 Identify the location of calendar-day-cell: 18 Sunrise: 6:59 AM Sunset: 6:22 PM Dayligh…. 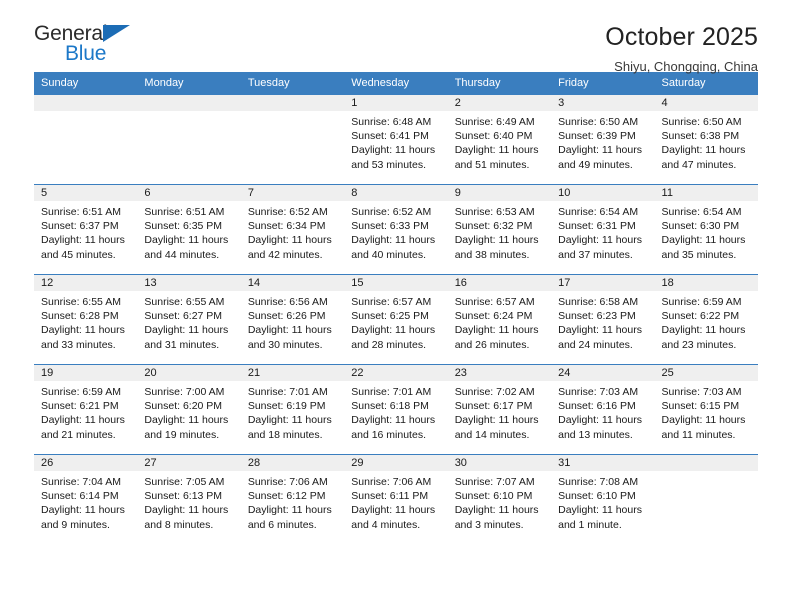
(706, 319).